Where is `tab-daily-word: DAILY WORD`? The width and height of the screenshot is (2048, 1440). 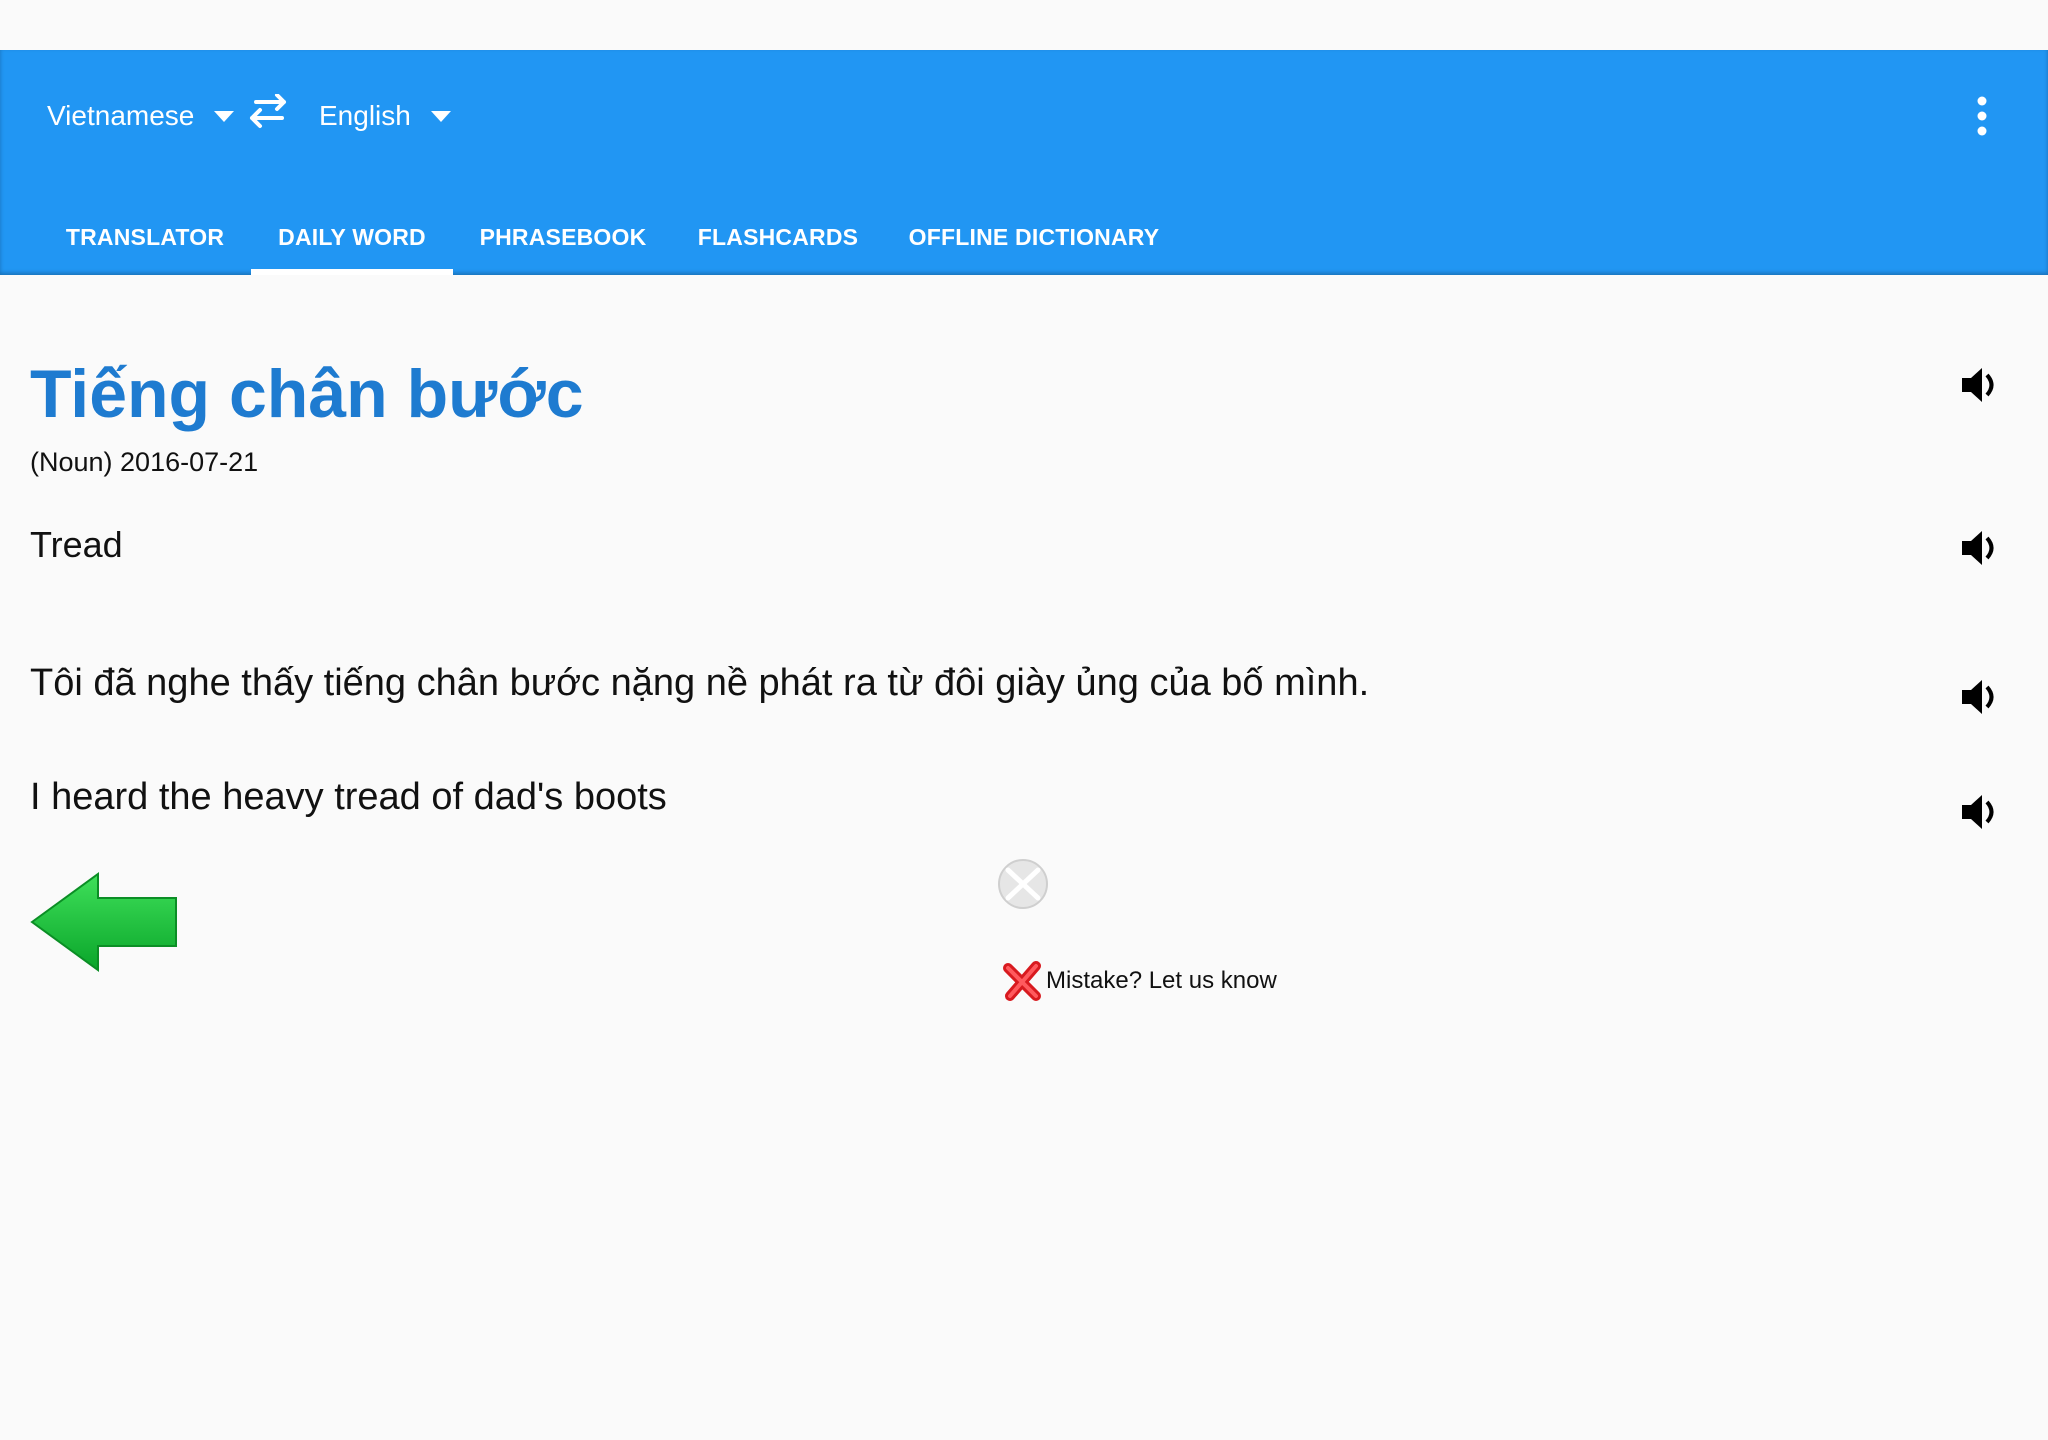
tab-daily-word: DAILY WORD is located at coordinates (352, 237).